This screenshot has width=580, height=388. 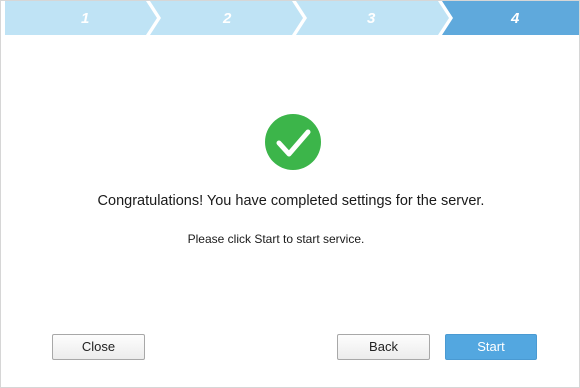 I want to click on back-button: Back, so click(x=383, y=347).